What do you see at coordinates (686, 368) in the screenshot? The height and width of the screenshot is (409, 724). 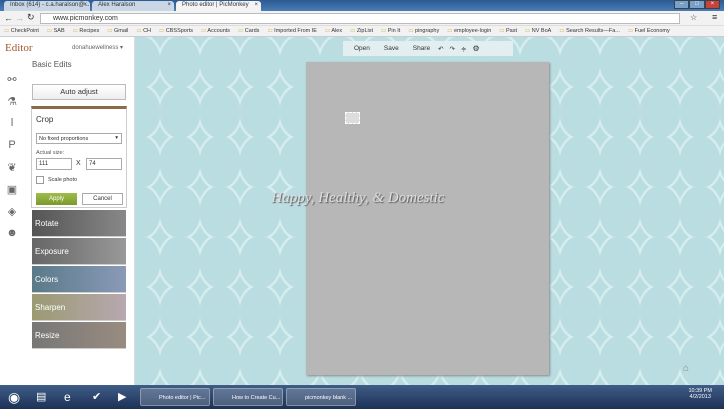 I see `feedback-icon: ⌂` at bounding box center [686, 368].